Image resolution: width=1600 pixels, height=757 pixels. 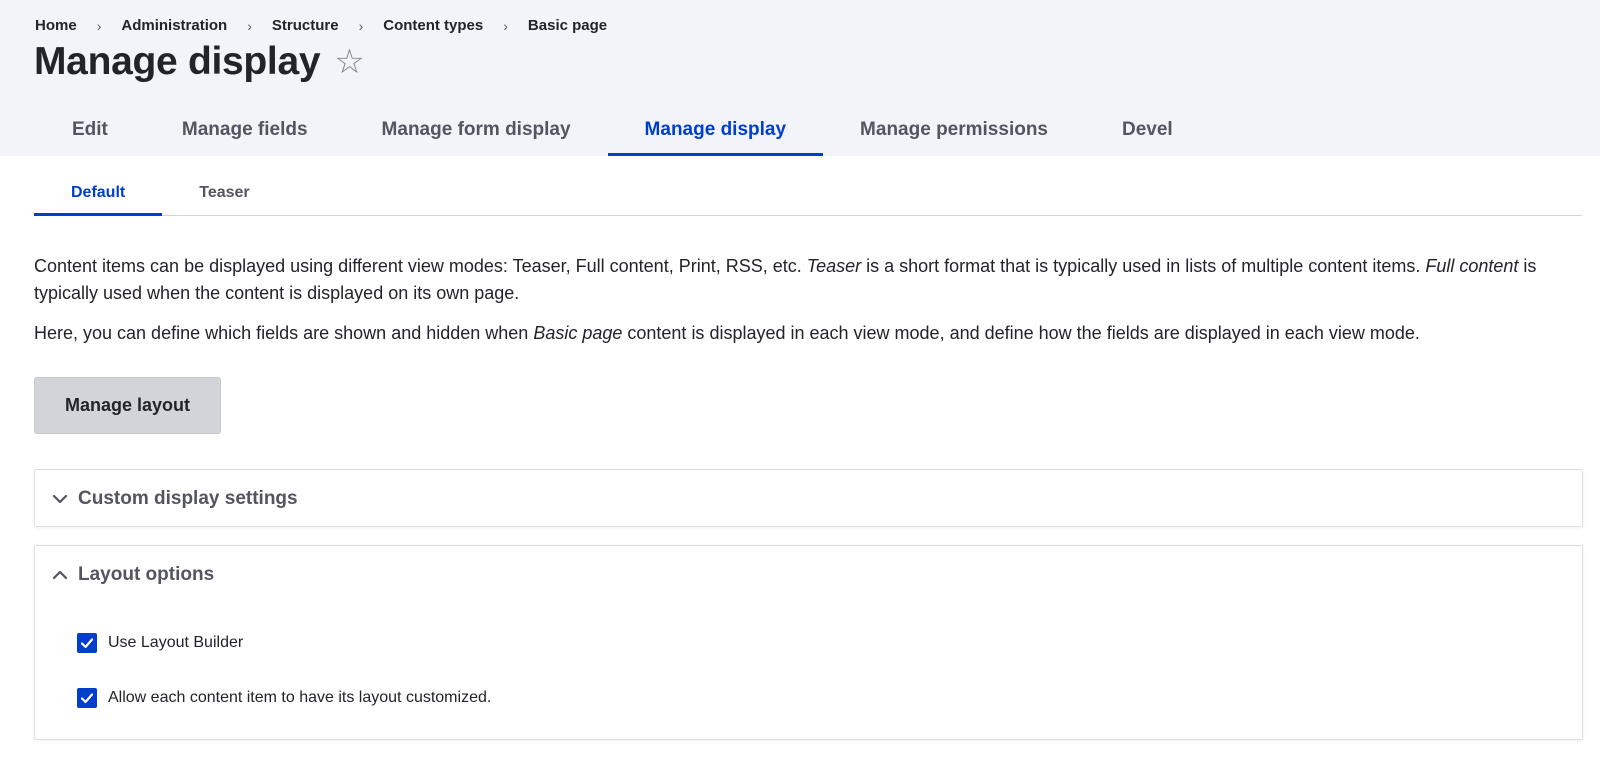 I want to click on breadcrumb-administration: Administration, so click(x=174, y=25).